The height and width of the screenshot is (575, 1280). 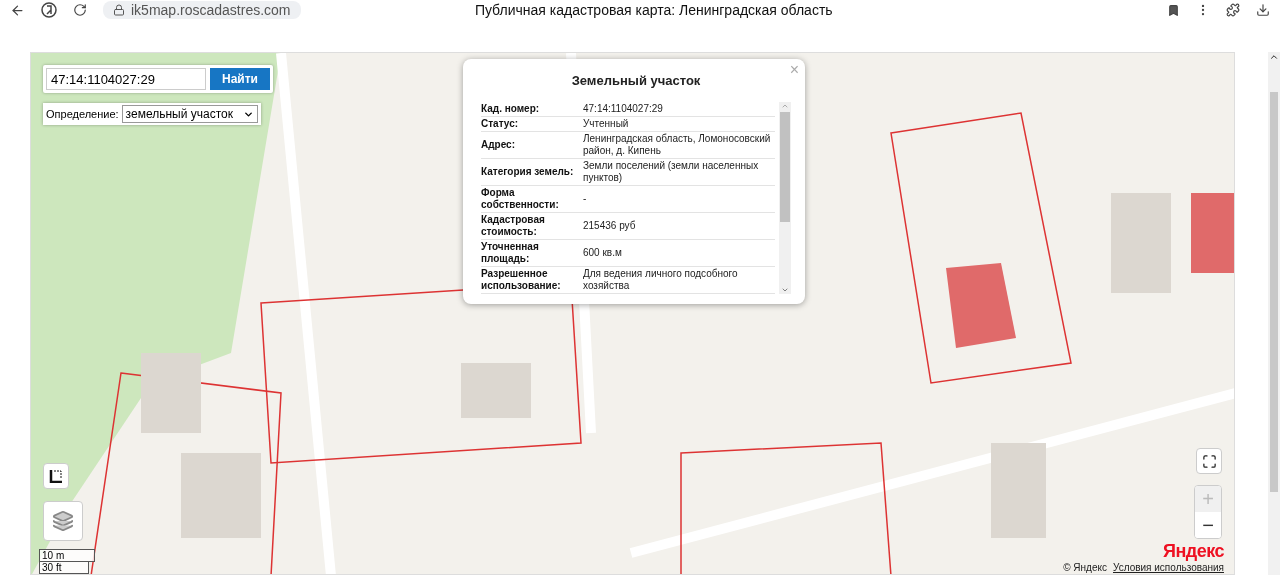 What do you see at coordinates (513, 226) in the screenshot?
I see `field-label: Кадастровая стоимость:` at bounding box center [513, 226].